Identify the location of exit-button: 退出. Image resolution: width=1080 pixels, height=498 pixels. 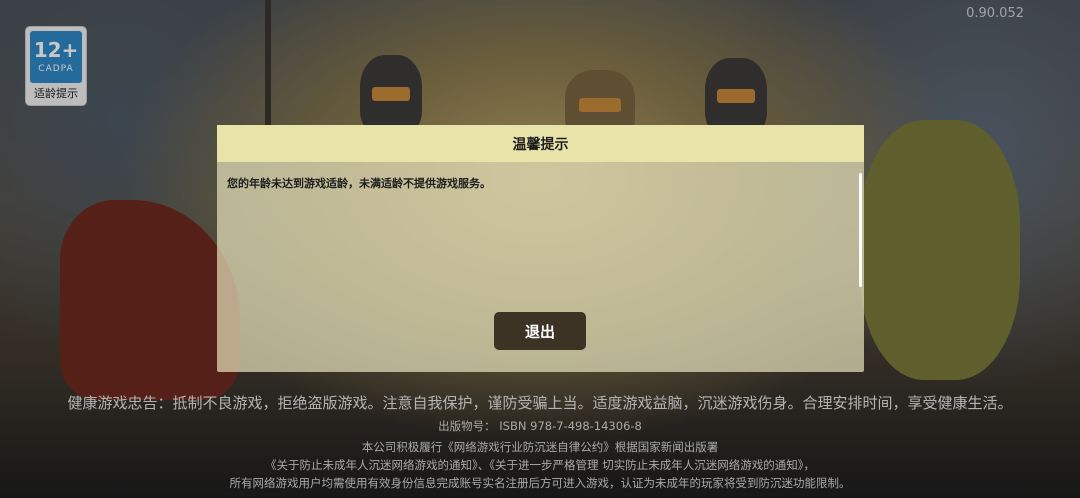
(540, 331).